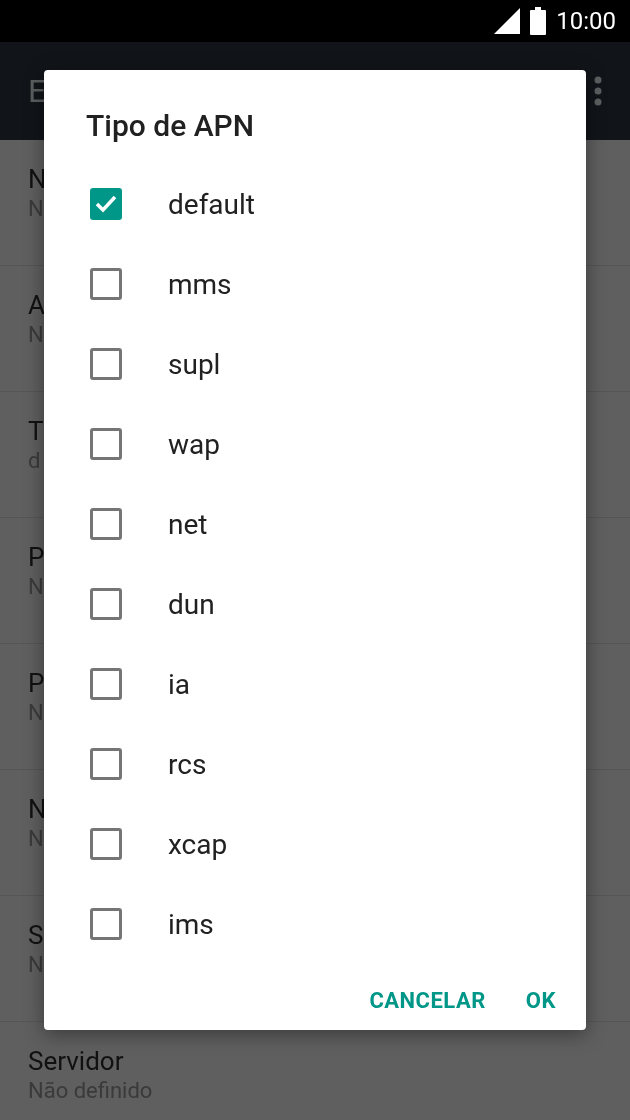 This screenshot has width=630, height=1120. I want to click on option-item: dun, so click(315, 604).